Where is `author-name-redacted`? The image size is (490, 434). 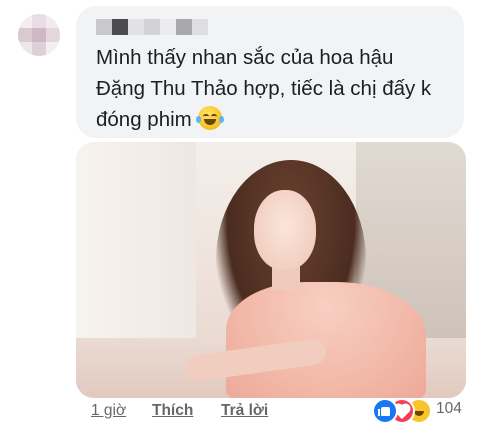 author-name-redacted is located at coordinates (152, 27).